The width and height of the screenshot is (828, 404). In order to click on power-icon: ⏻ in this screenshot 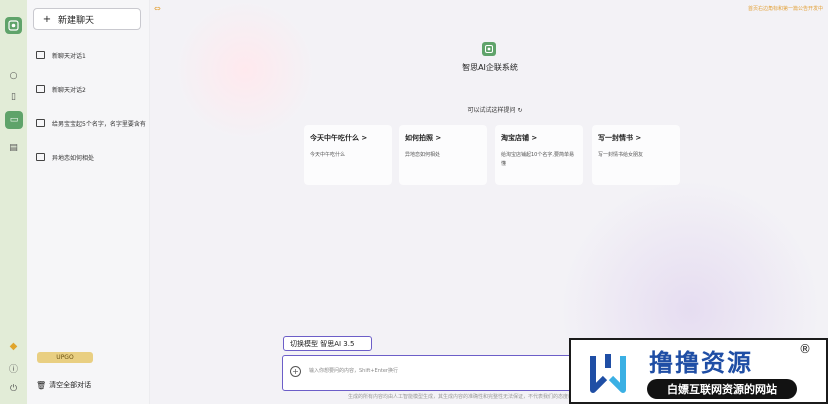, I will do `click(13, 389)`.